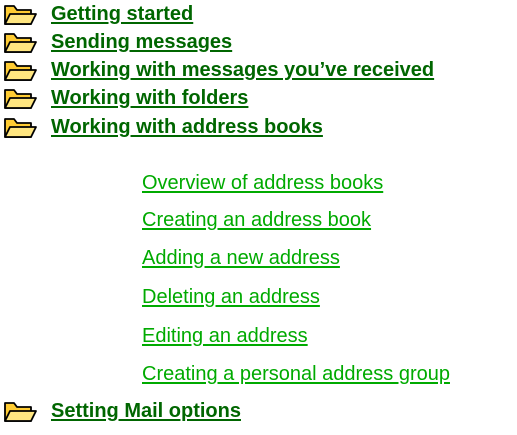 Image resolution: width=517 pixels, height=435 pixels. I want to click on topic-label: Sending messages, so click(141, 42).